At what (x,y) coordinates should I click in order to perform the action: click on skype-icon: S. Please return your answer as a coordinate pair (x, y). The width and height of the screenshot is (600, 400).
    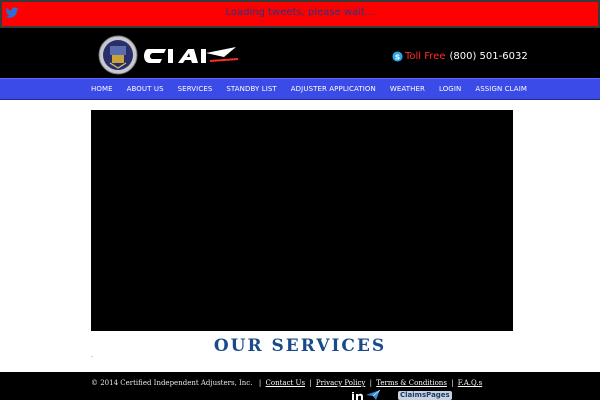
    Looking at the image, I should click on (397, 56).